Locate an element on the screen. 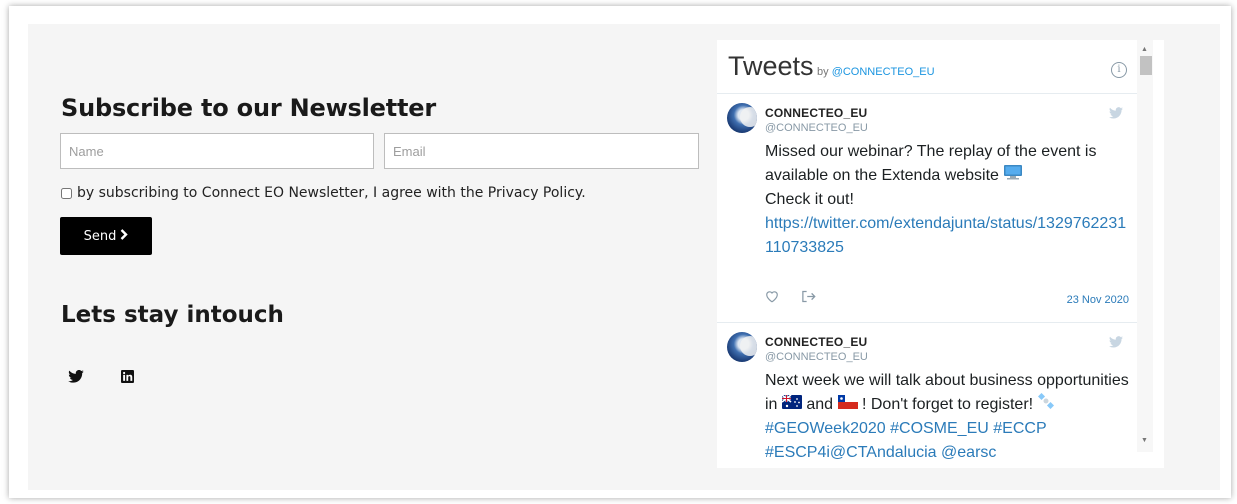  satellite-emoji-icon is located at coordinates (1045, 404).